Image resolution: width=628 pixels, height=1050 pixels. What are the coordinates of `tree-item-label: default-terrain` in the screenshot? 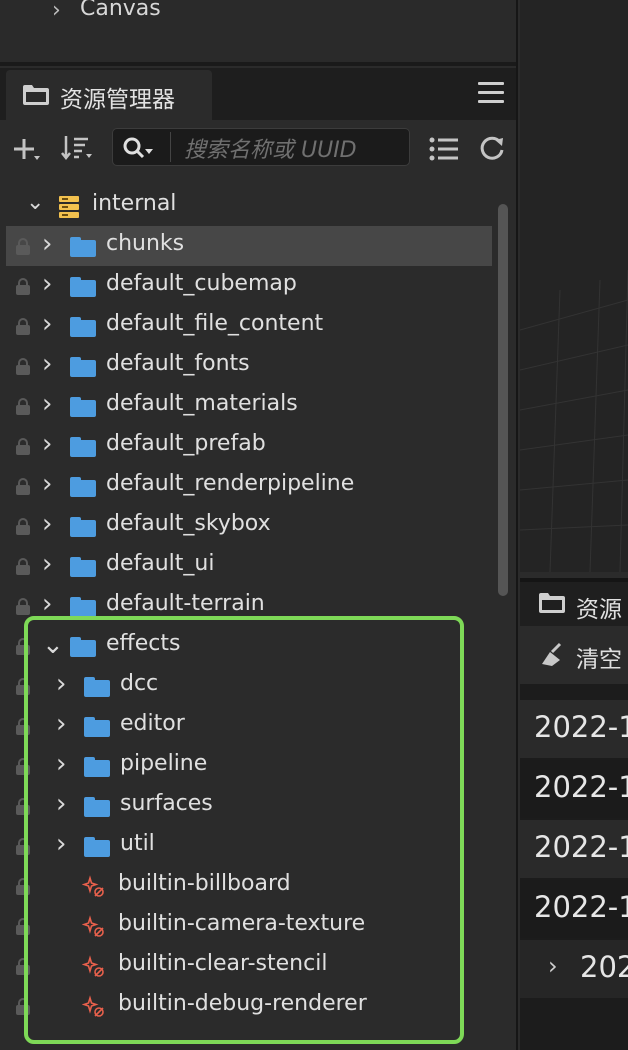 It's located at (185, 603).